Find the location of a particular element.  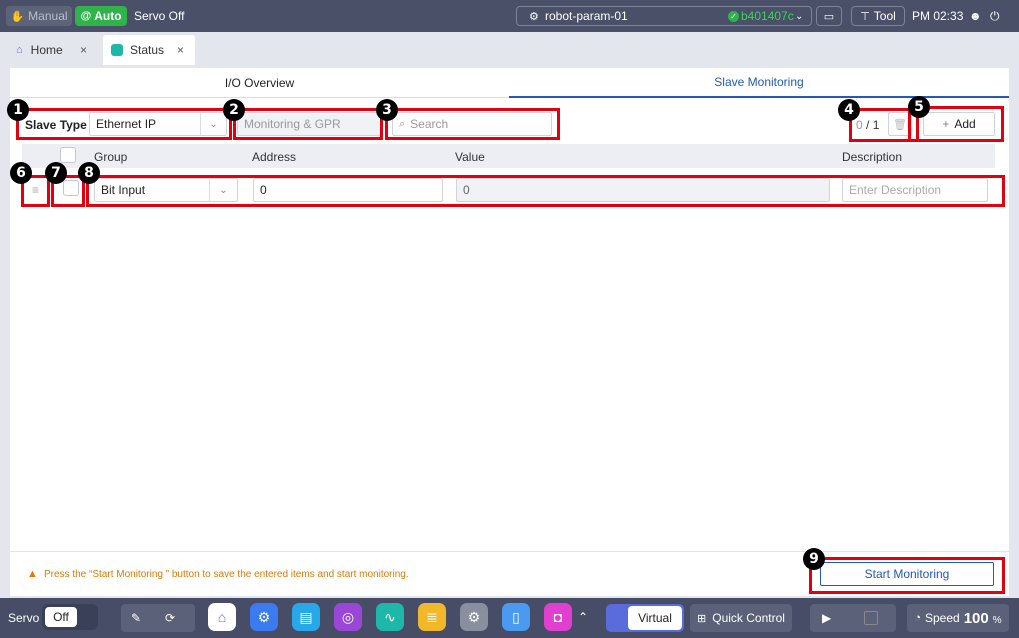

manual-label: Manual is located at coordinates (48, 16).